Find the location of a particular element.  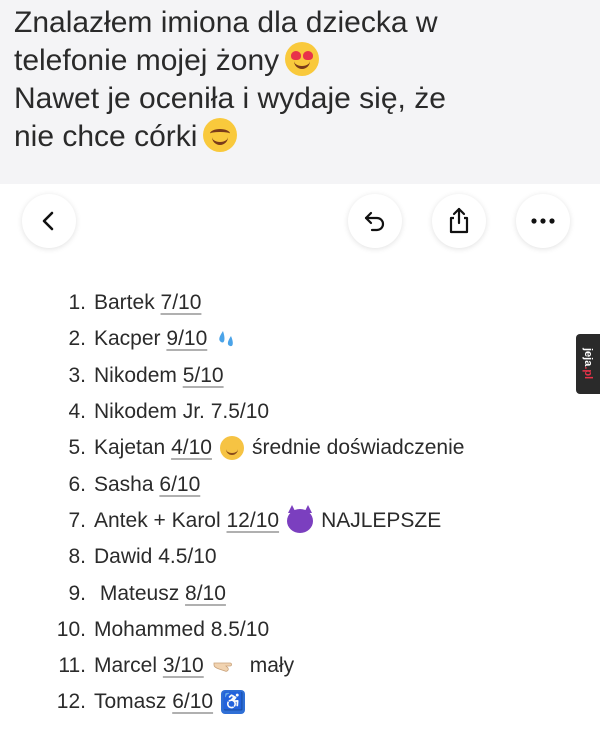

item-comment: mały is located at coordinates (272, 666).